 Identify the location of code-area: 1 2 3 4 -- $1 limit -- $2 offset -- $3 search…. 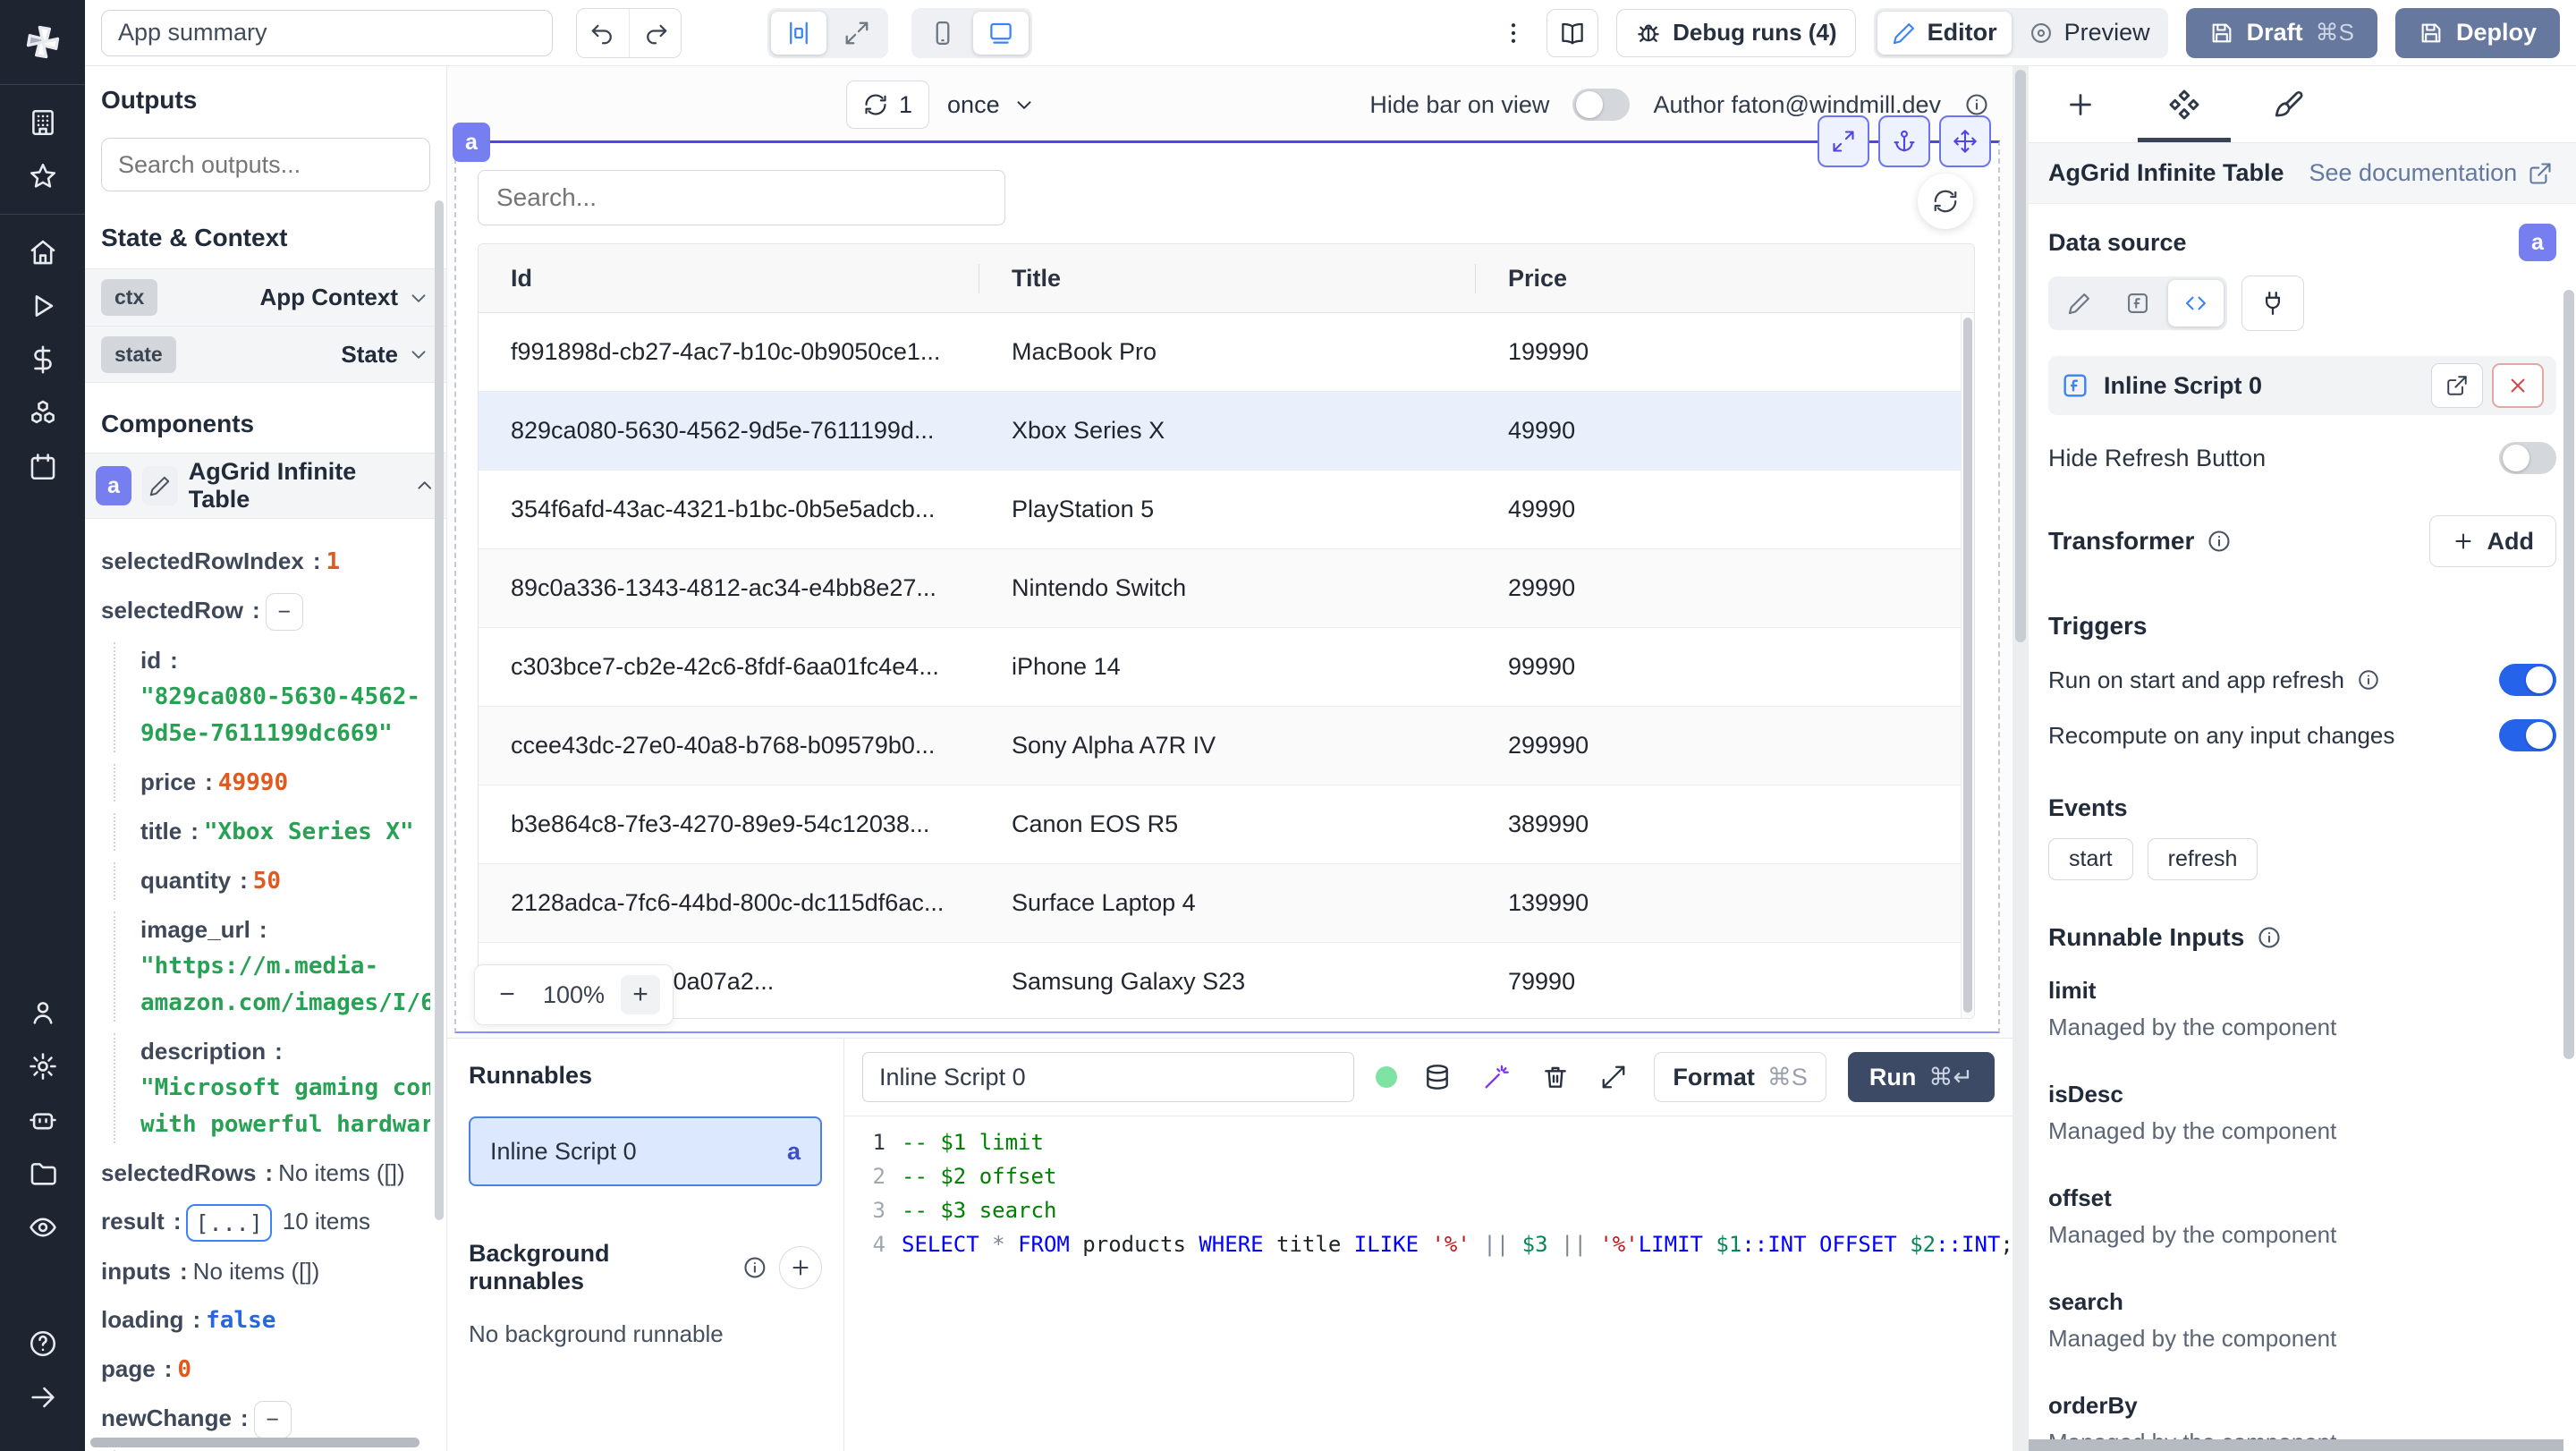
(1428, 1283).